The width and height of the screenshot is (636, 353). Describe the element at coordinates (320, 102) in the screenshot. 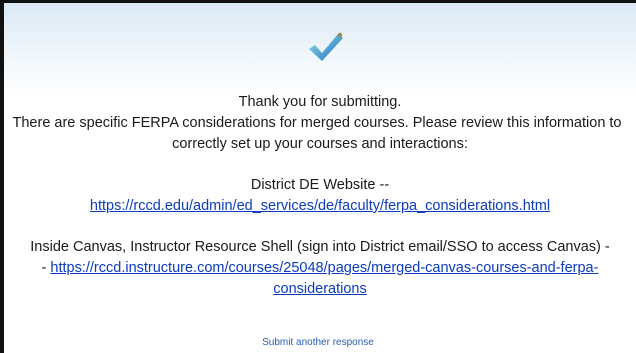

I see `thank-you-text: Thank you for submitting.` at that location.